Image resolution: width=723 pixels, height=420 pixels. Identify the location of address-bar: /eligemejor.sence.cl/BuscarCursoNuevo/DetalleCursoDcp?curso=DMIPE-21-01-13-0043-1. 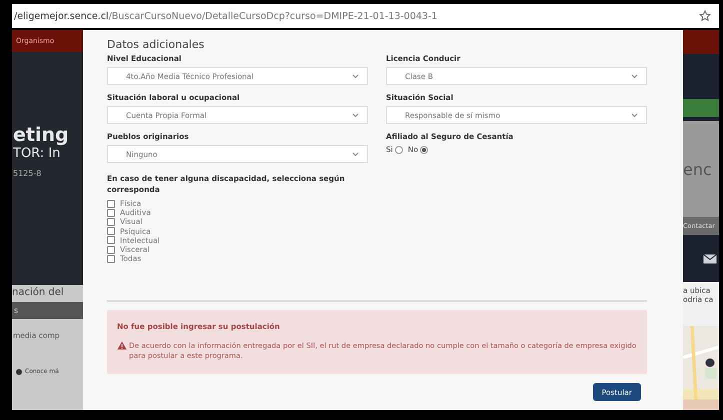
(365, 16).